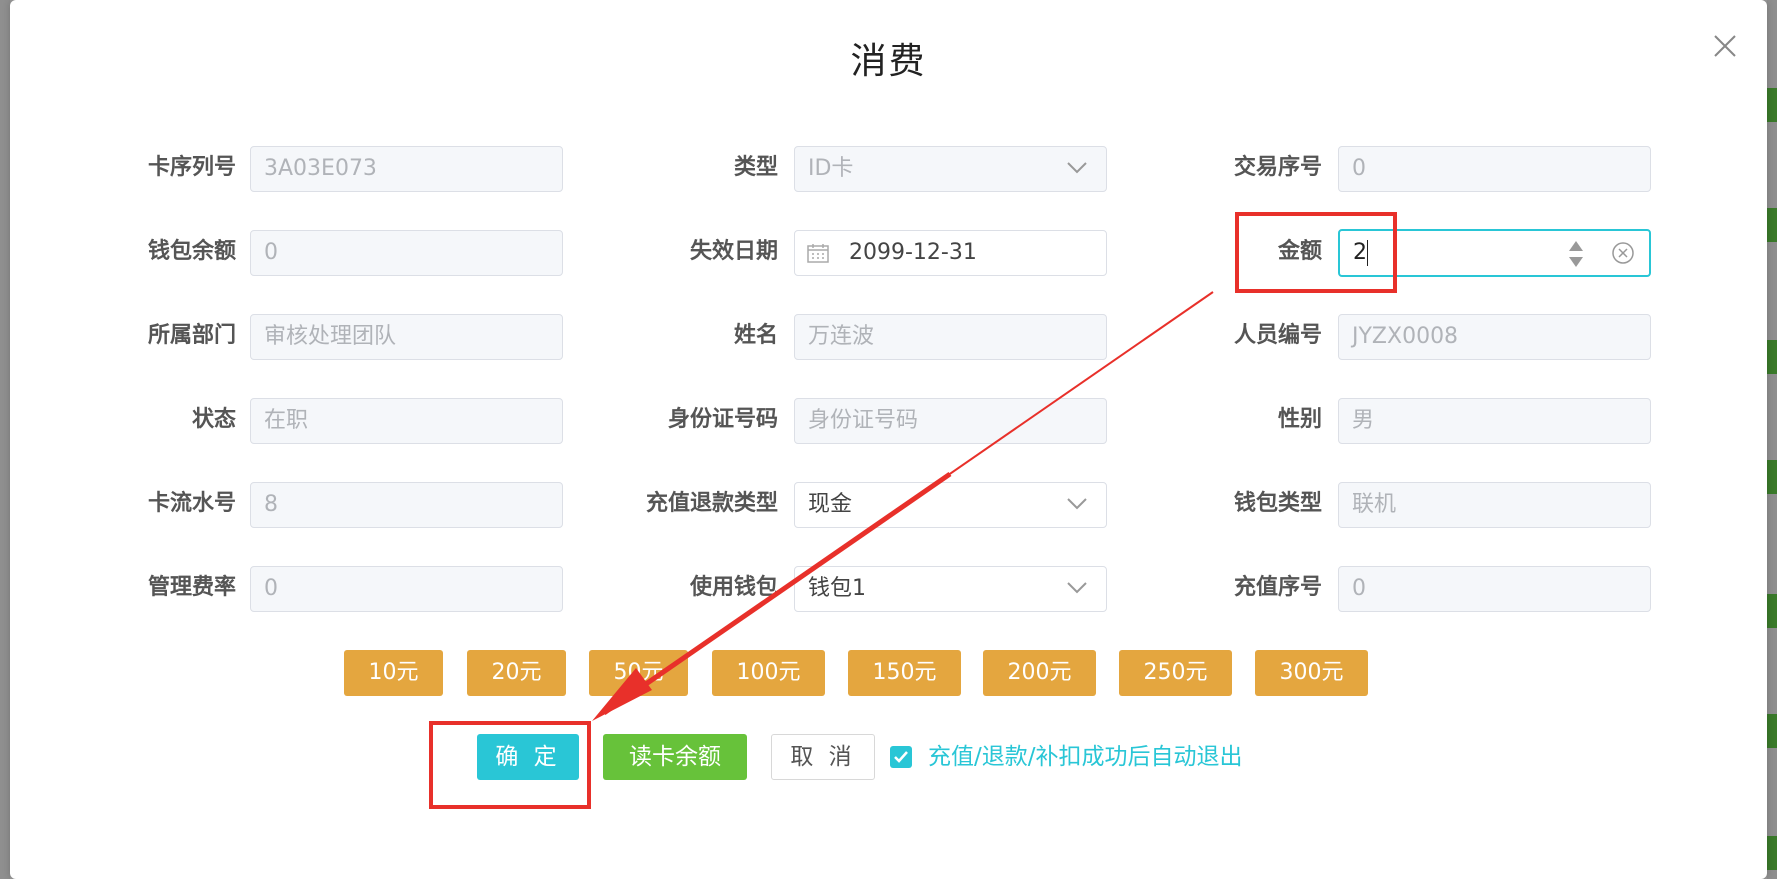 This screenshot has width=1777, height=879. What do you see at coordinates (950, 169) in the screenshot?
I see `card-type-select: ID卡` at bounding box center [950, 169].